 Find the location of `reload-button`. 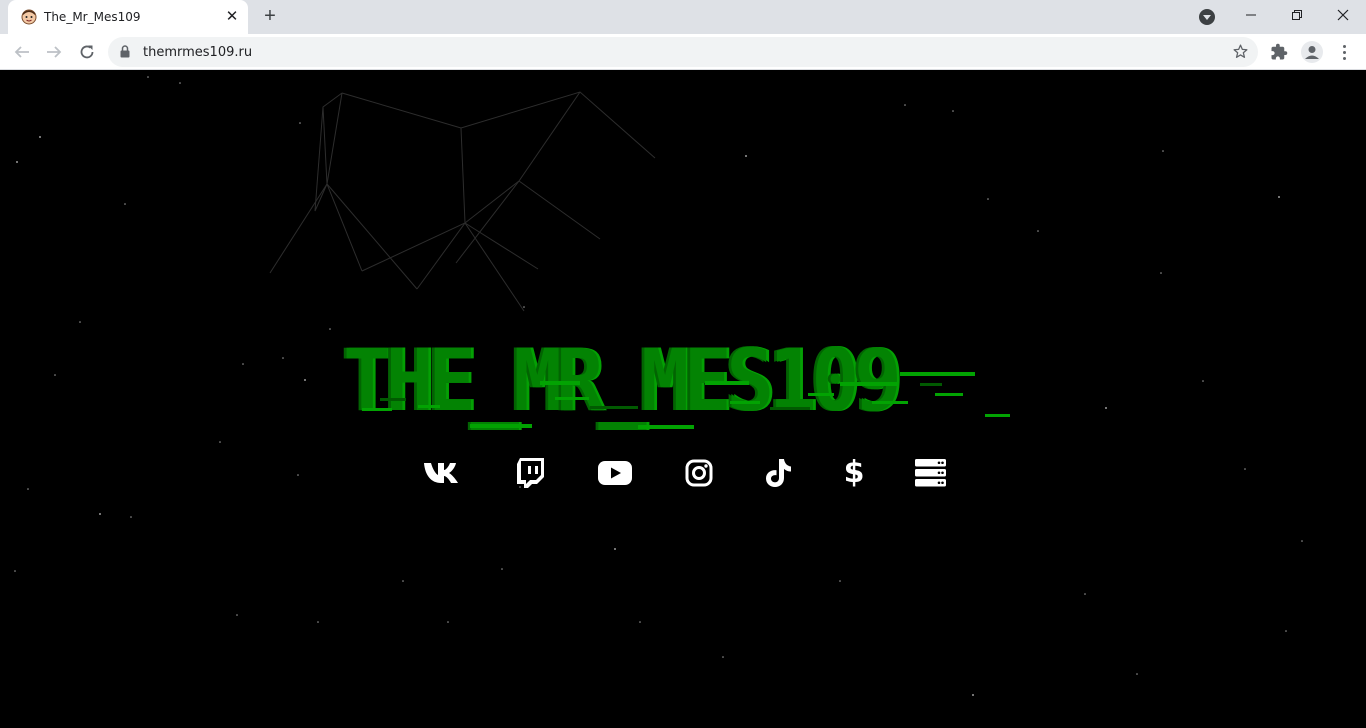

reload-button is located at coordinates (87, 52).